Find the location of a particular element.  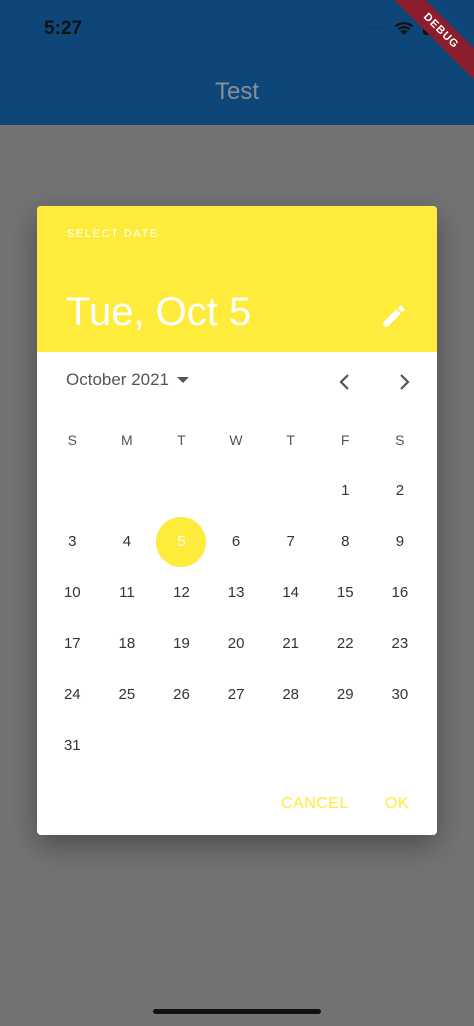

day-number: 19 is located at coordinates (181, 643).